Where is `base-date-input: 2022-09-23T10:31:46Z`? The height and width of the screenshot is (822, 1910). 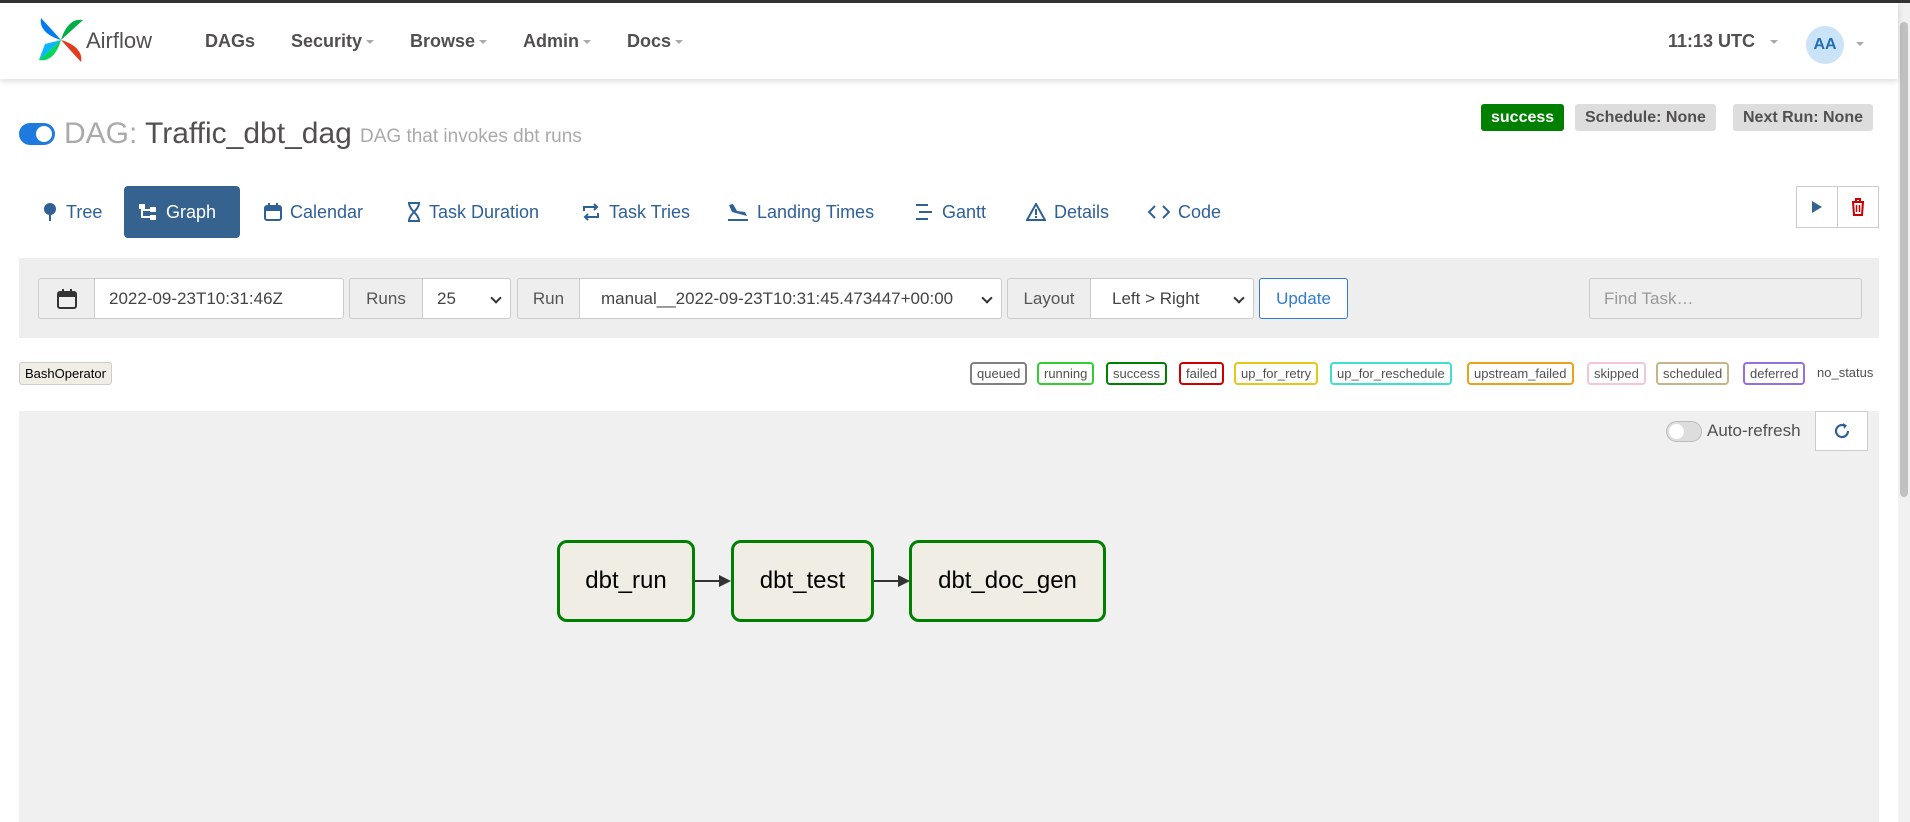 base-date-input: 2022-09-23T10:31:46Z is located at coordinates (219, 298).